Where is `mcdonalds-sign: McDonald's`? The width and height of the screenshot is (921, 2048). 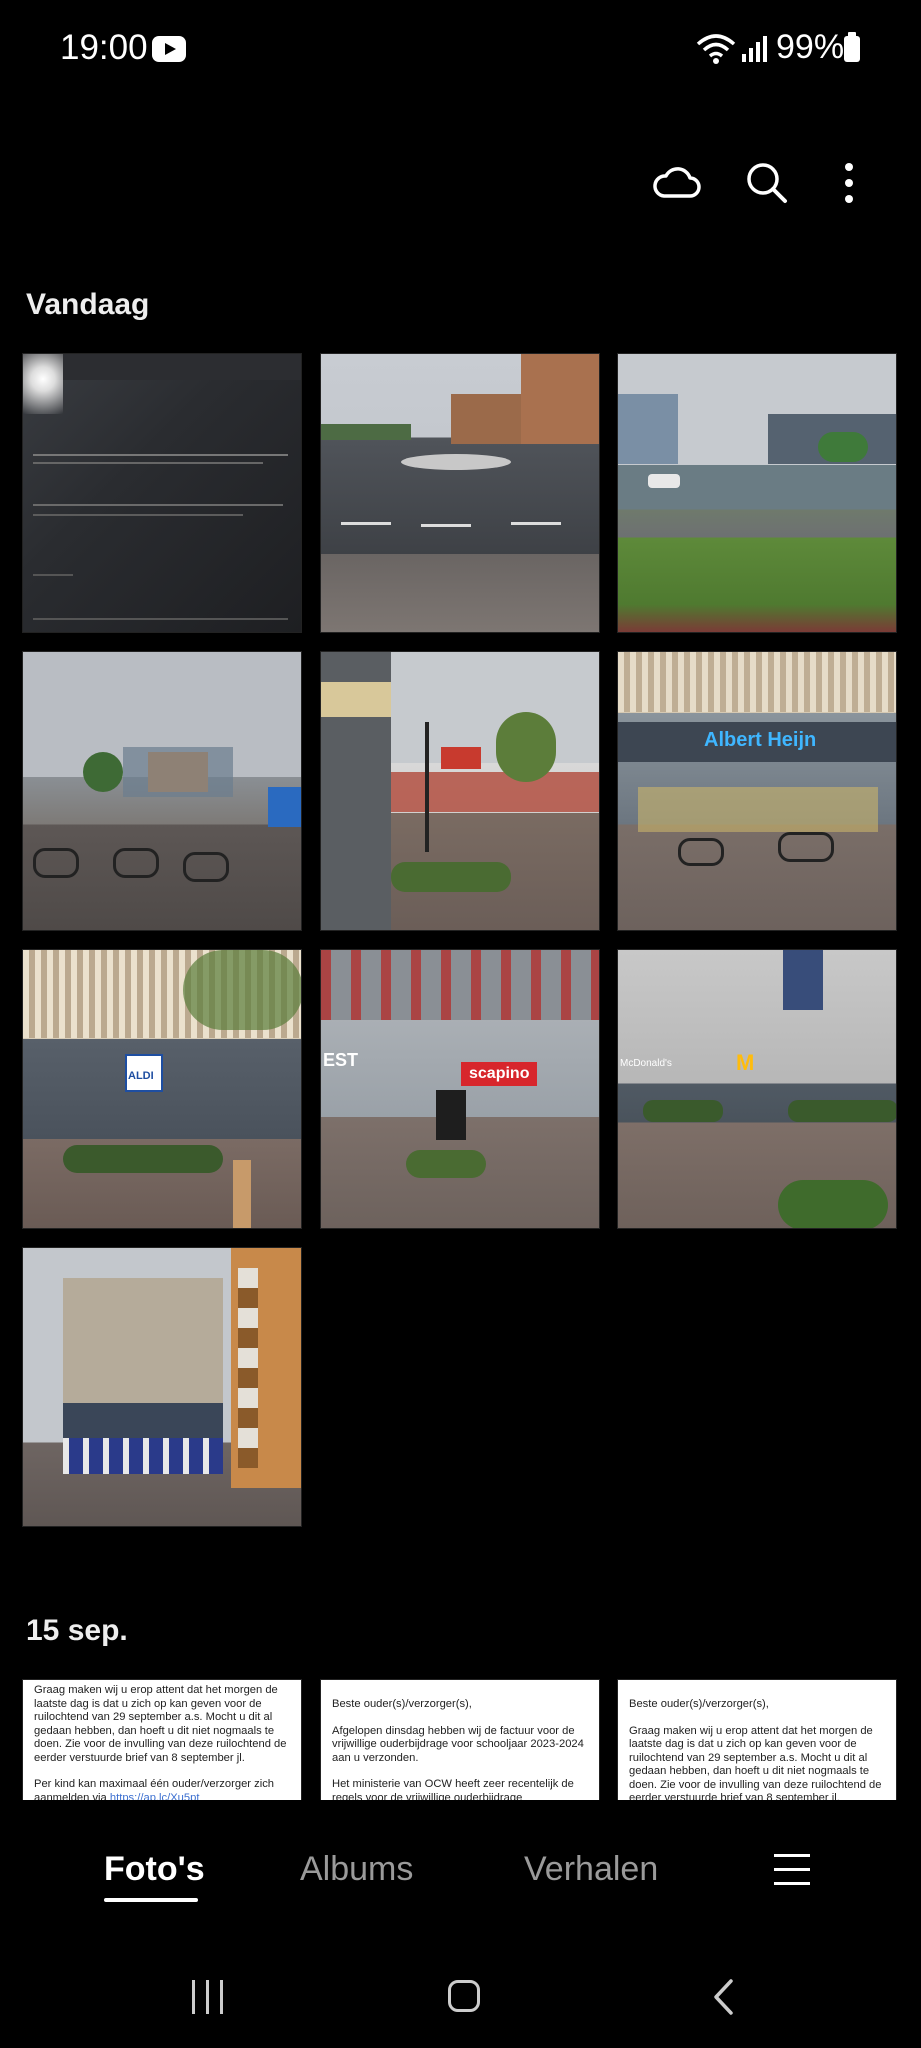 mcdonalds-sign: McDonald's is located at coordinates (646, 1063).